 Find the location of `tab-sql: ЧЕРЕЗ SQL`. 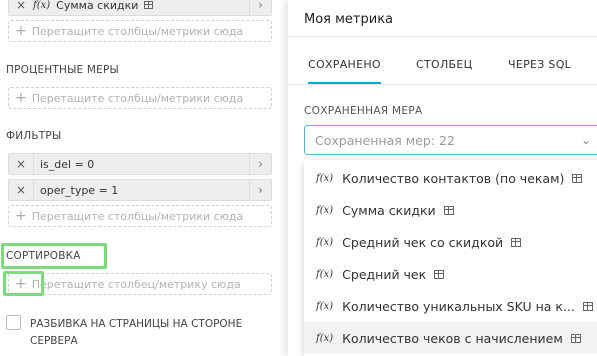

tab-sql: ЧЕРЕЗ SQL is located at coordinates (539, 64).